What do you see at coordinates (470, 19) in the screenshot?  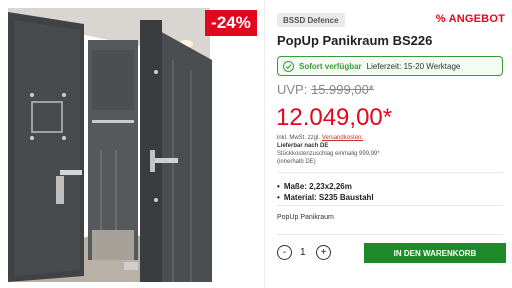 I see `sale-label: % ANGEBOT` at bounding box center [470, 19].